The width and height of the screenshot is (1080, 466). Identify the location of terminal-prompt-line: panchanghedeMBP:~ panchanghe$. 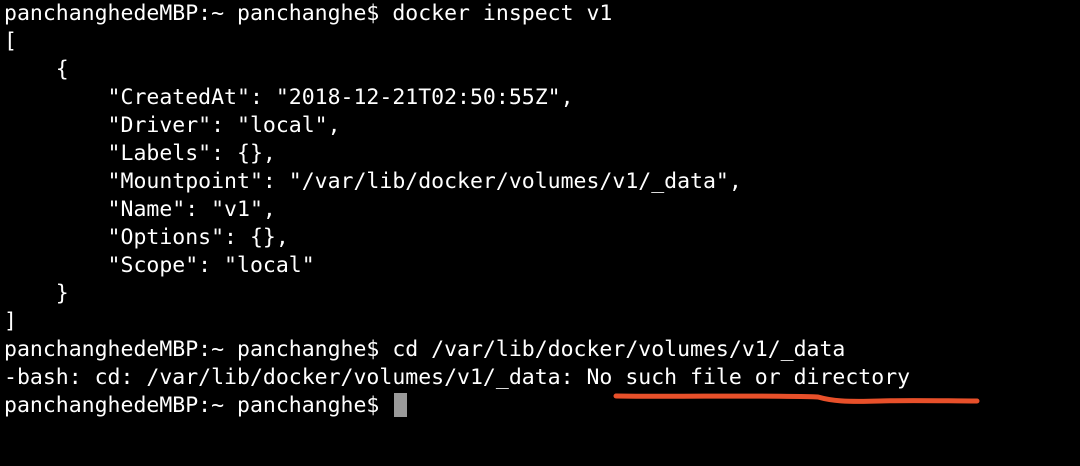
(206, 406).